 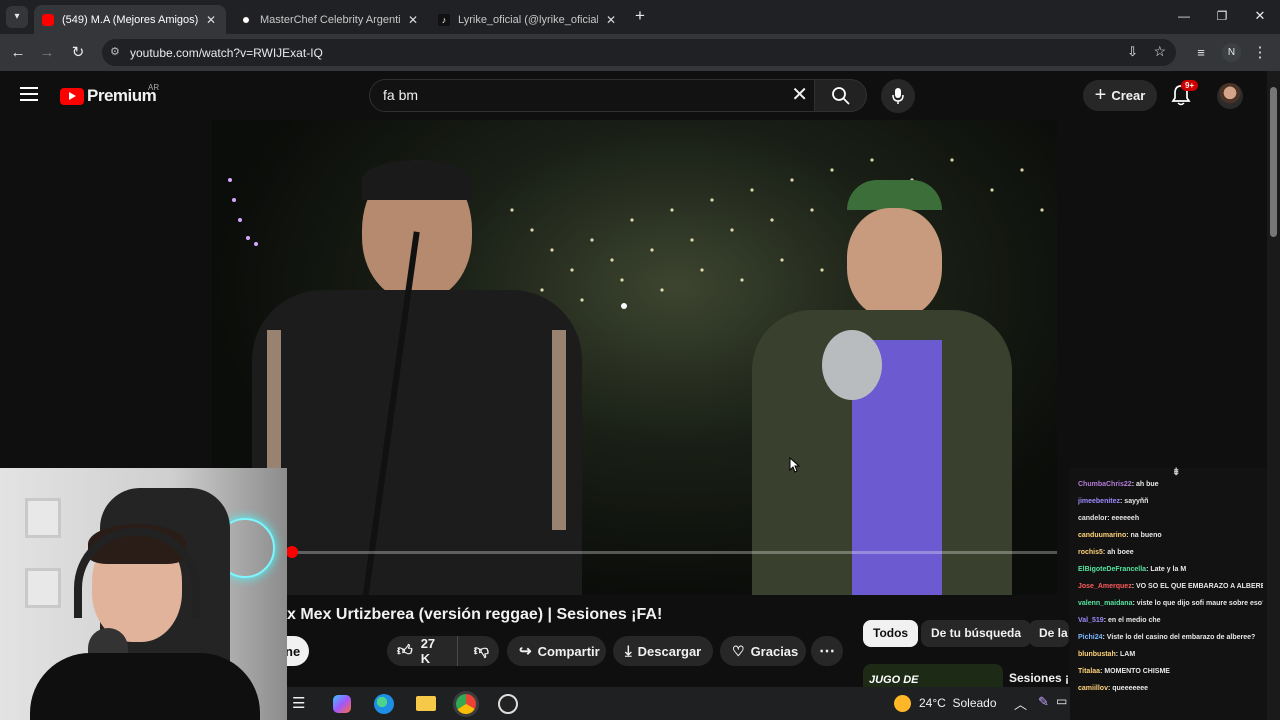 What do you see at coordinates (330, 19) in the screenshot?
I see `tab-masterchef: MasterChef Celebrity Argentina ✕` at bounding box center [330, 19].